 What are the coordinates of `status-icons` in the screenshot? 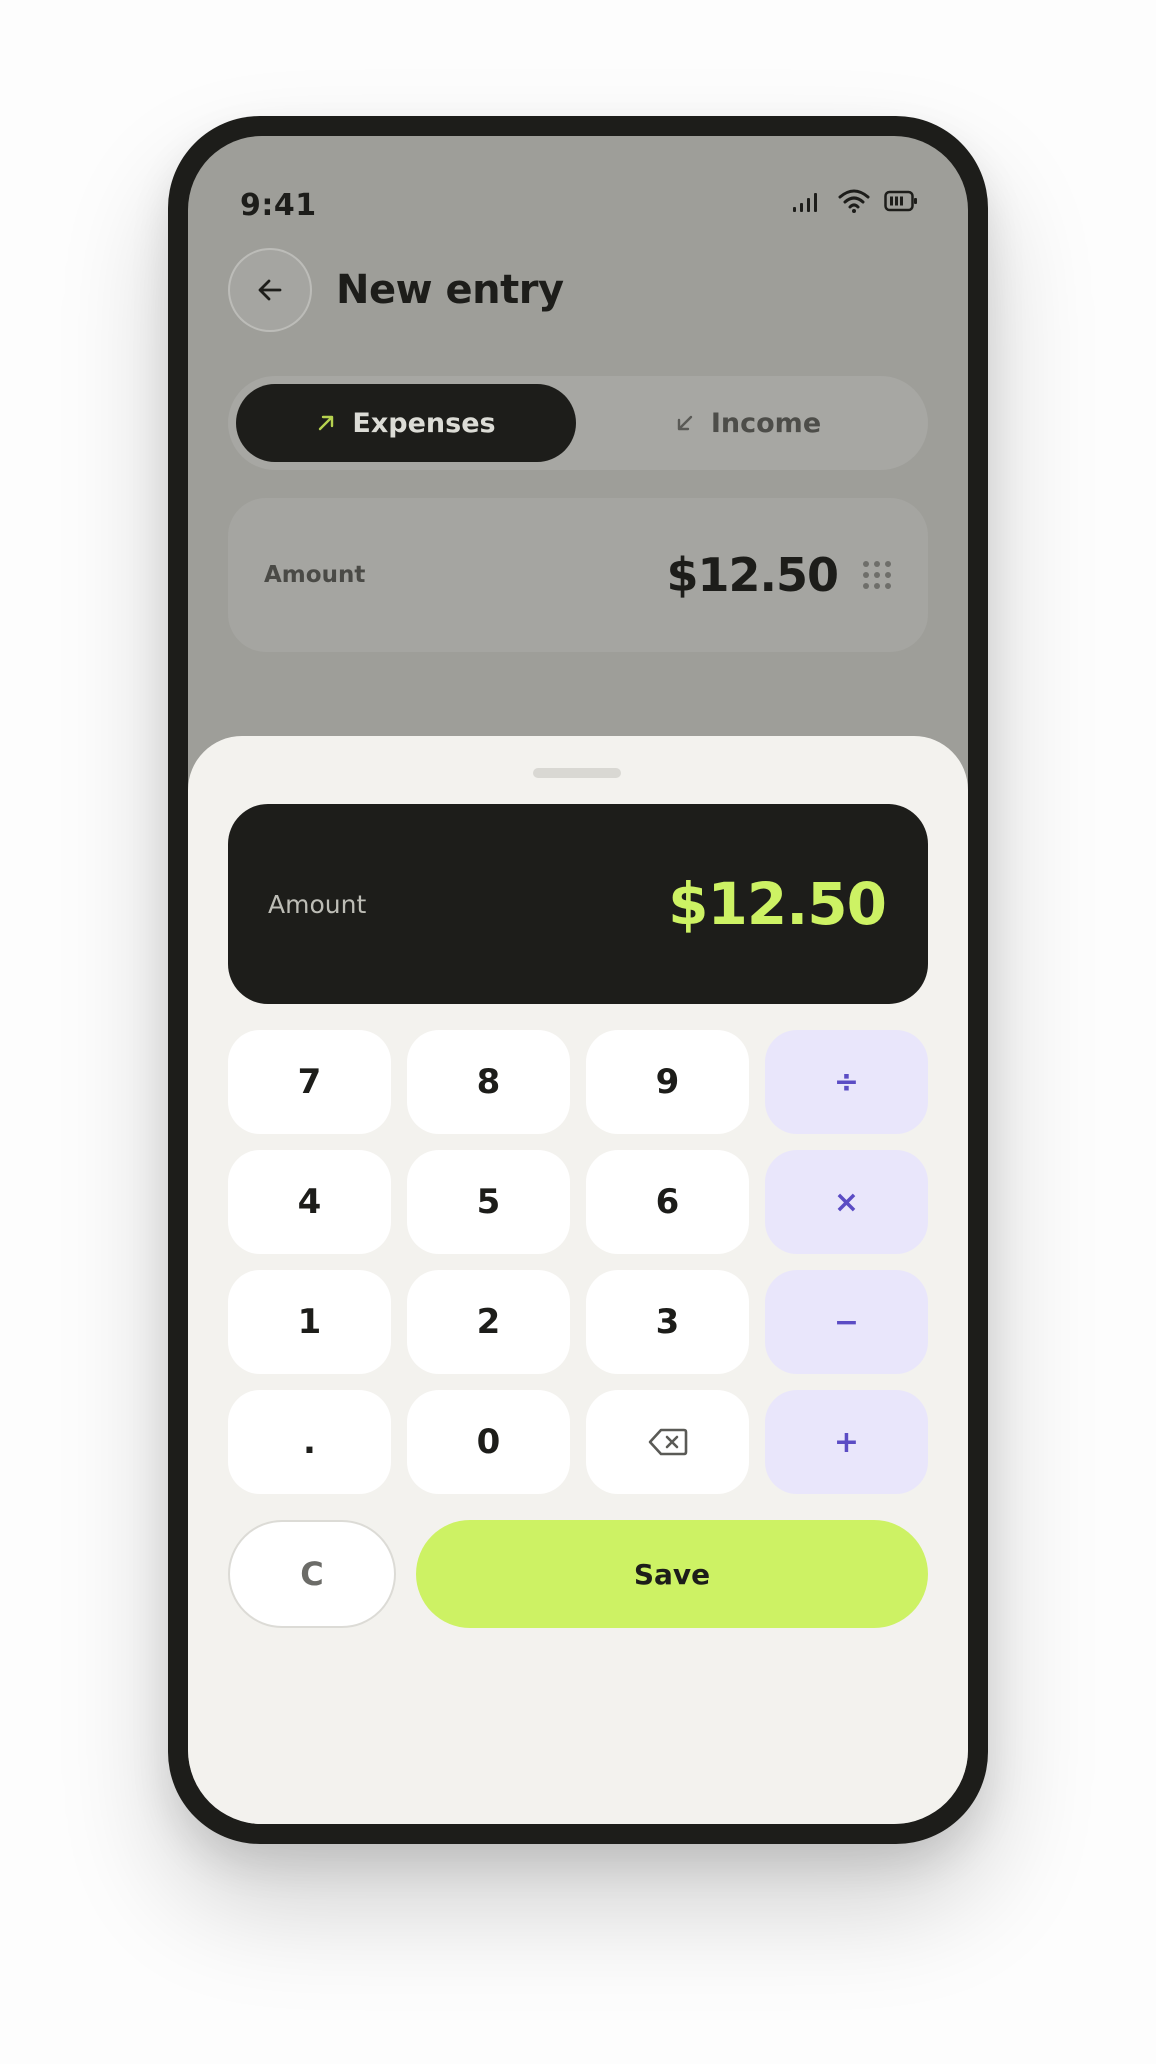 It's located at (855, 201).